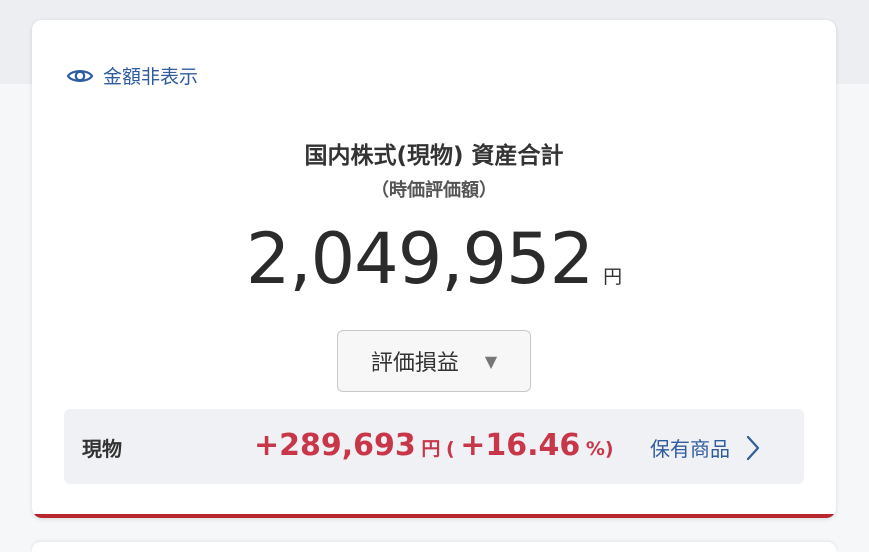 The width and height of the screenshot is (869, 552). What do you see at coordinates (431, 449) in the screenshot?
I see `gain-unit: 円` at bounding box center [431, 449].